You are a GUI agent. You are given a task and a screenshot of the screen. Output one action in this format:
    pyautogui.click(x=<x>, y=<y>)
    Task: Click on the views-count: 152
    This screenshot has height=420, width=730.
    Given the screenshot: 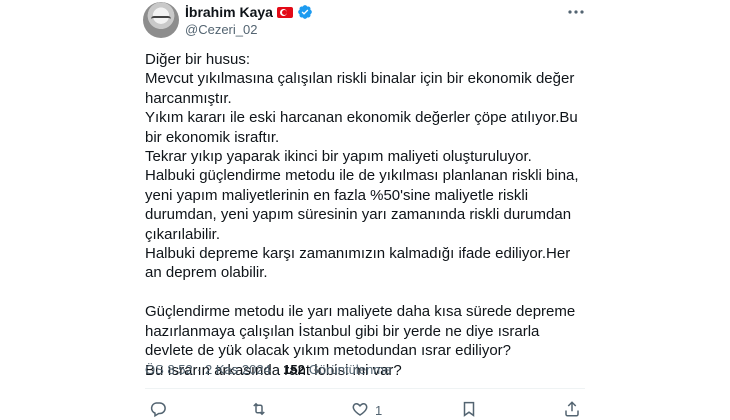 What is the action you would take?
    pyautogui.click(x=294, y=369)
    